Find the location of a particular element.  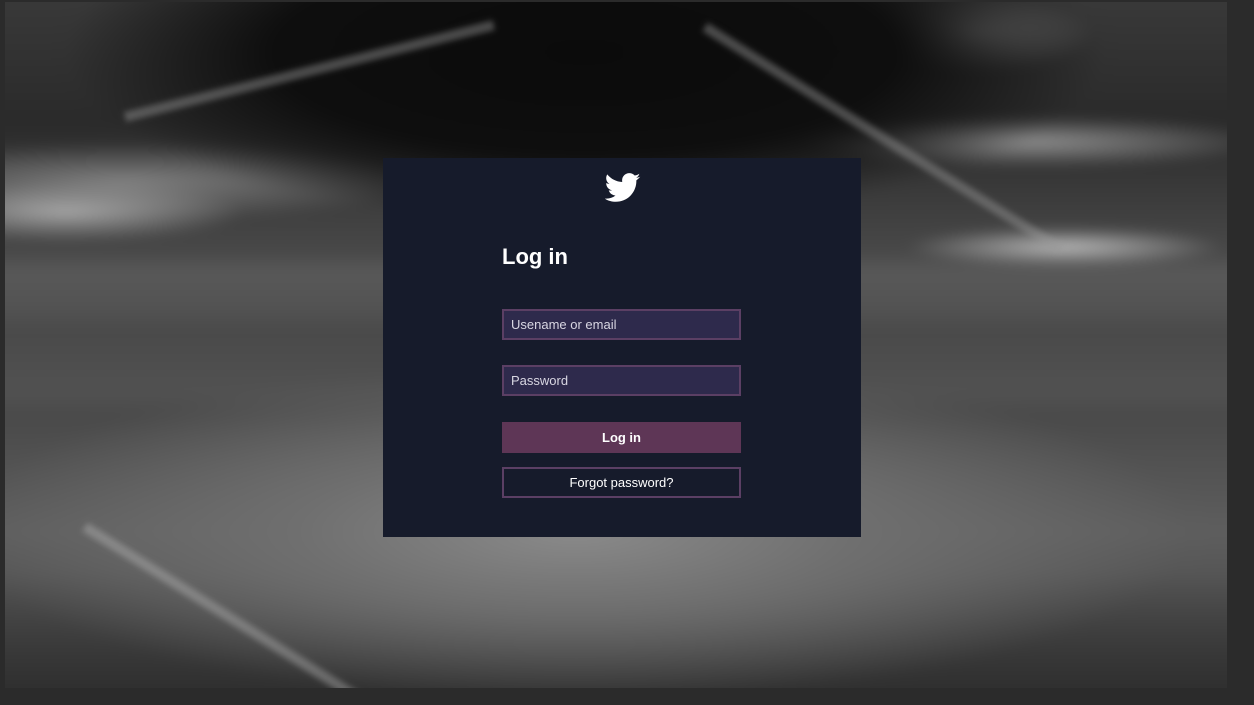

username-input is located at coordinates (621, 324).